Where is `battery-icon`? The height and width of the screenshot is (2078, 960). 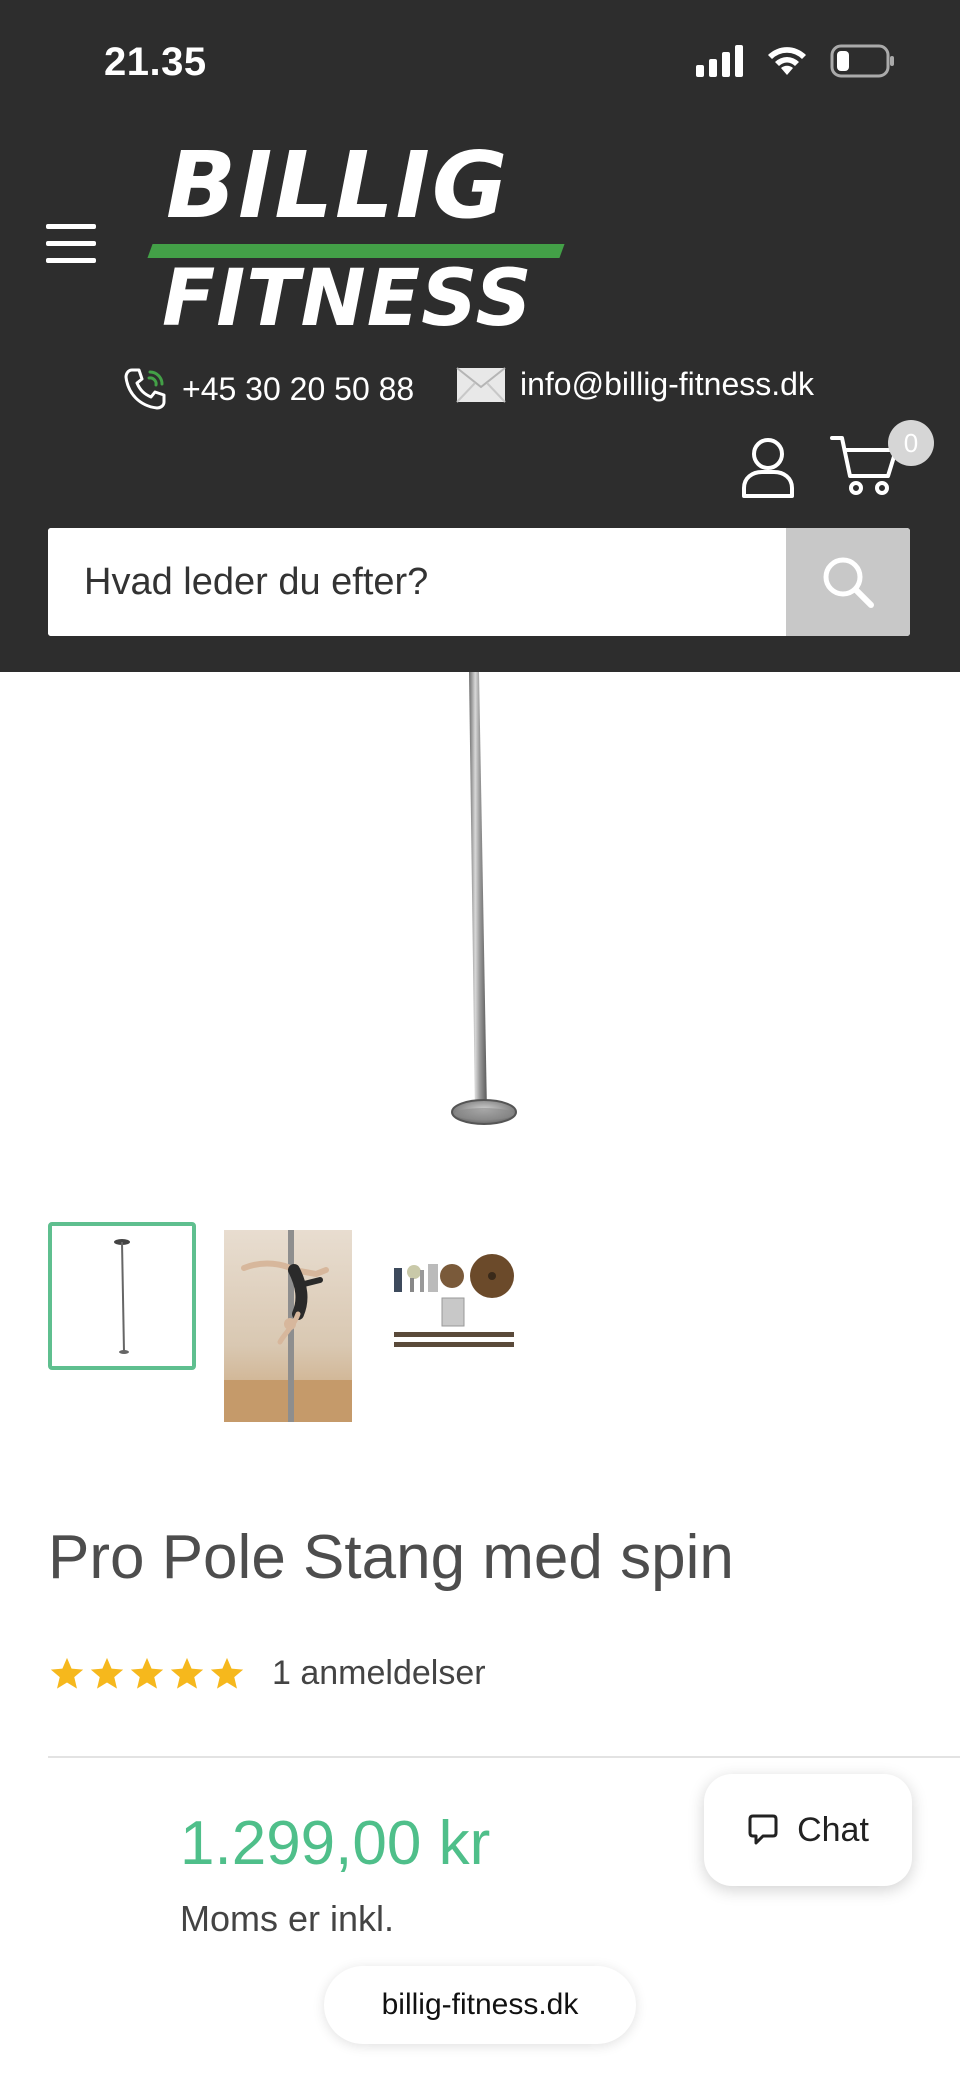
battery-icon is located at coordinates (862, 61).